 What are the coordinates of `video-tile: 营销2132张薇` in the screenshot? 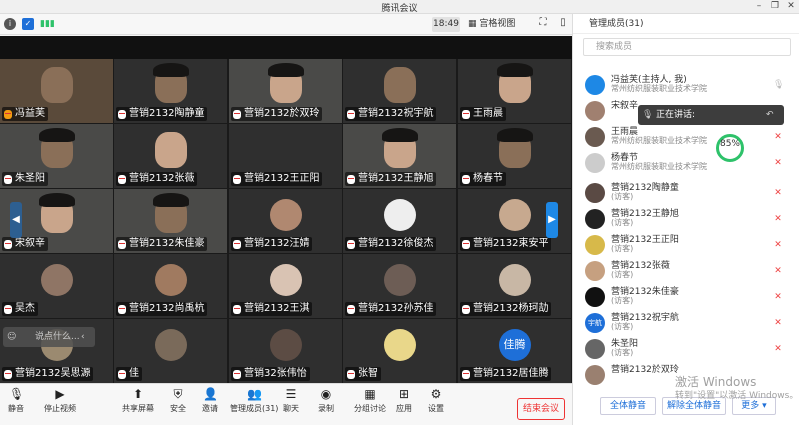 It's located at (170, 156).